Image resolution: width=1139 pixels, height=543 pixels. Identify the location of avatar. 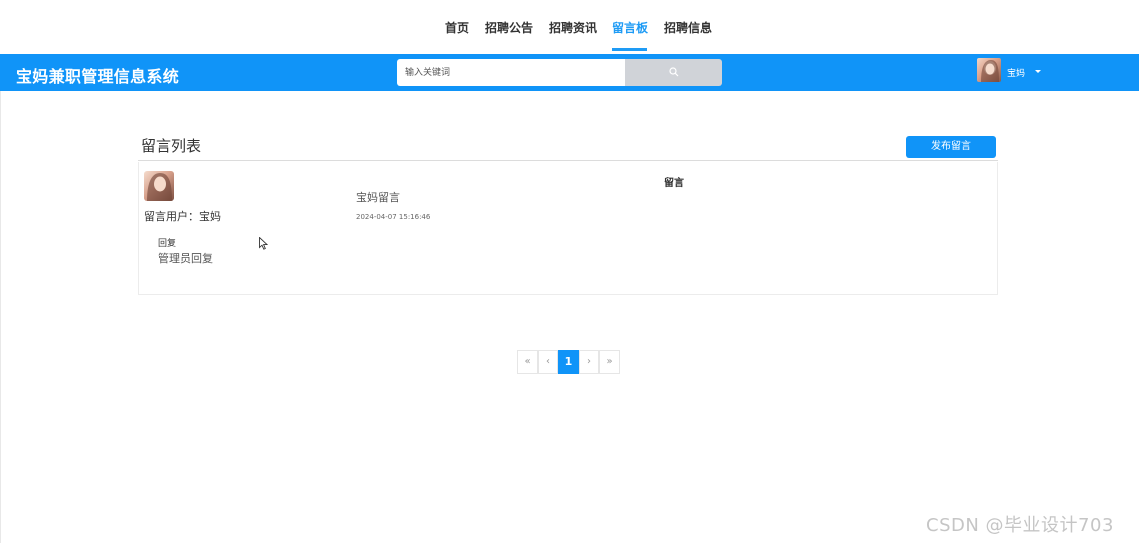
(159, 186).